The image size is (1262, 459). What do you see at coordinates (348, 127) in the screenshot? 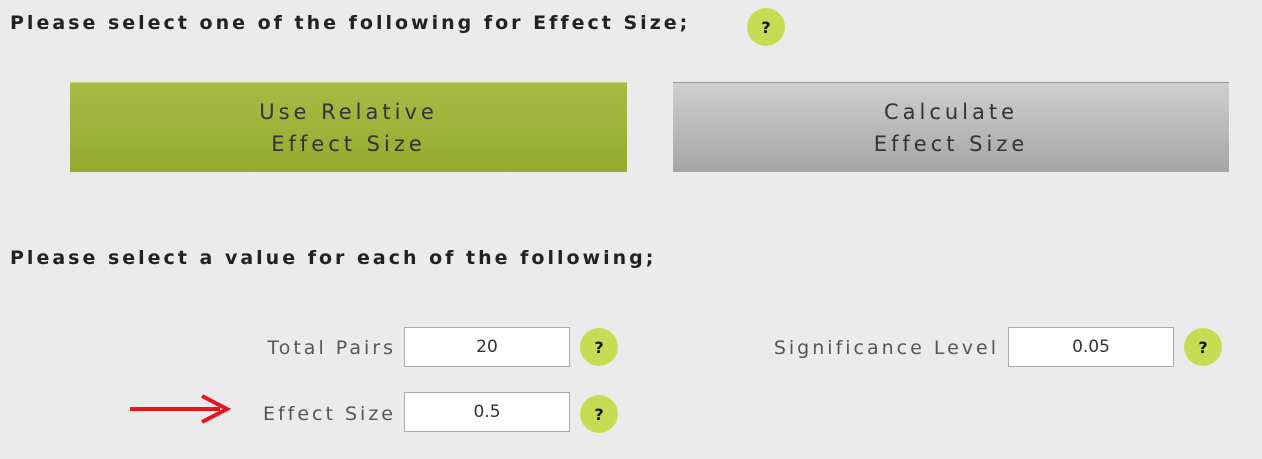
I see `use-relative-effect-size-button: Use Relative Effect Size` at bounding box center [348, 127].